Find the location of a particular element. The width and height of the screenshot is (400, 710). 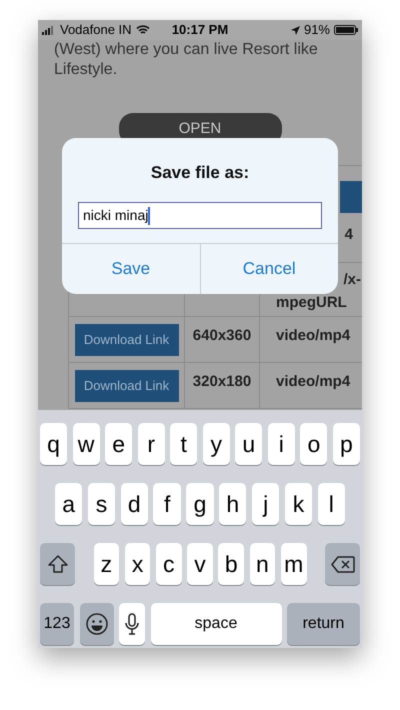

letter-key: u is located at coordinates (248, 444).